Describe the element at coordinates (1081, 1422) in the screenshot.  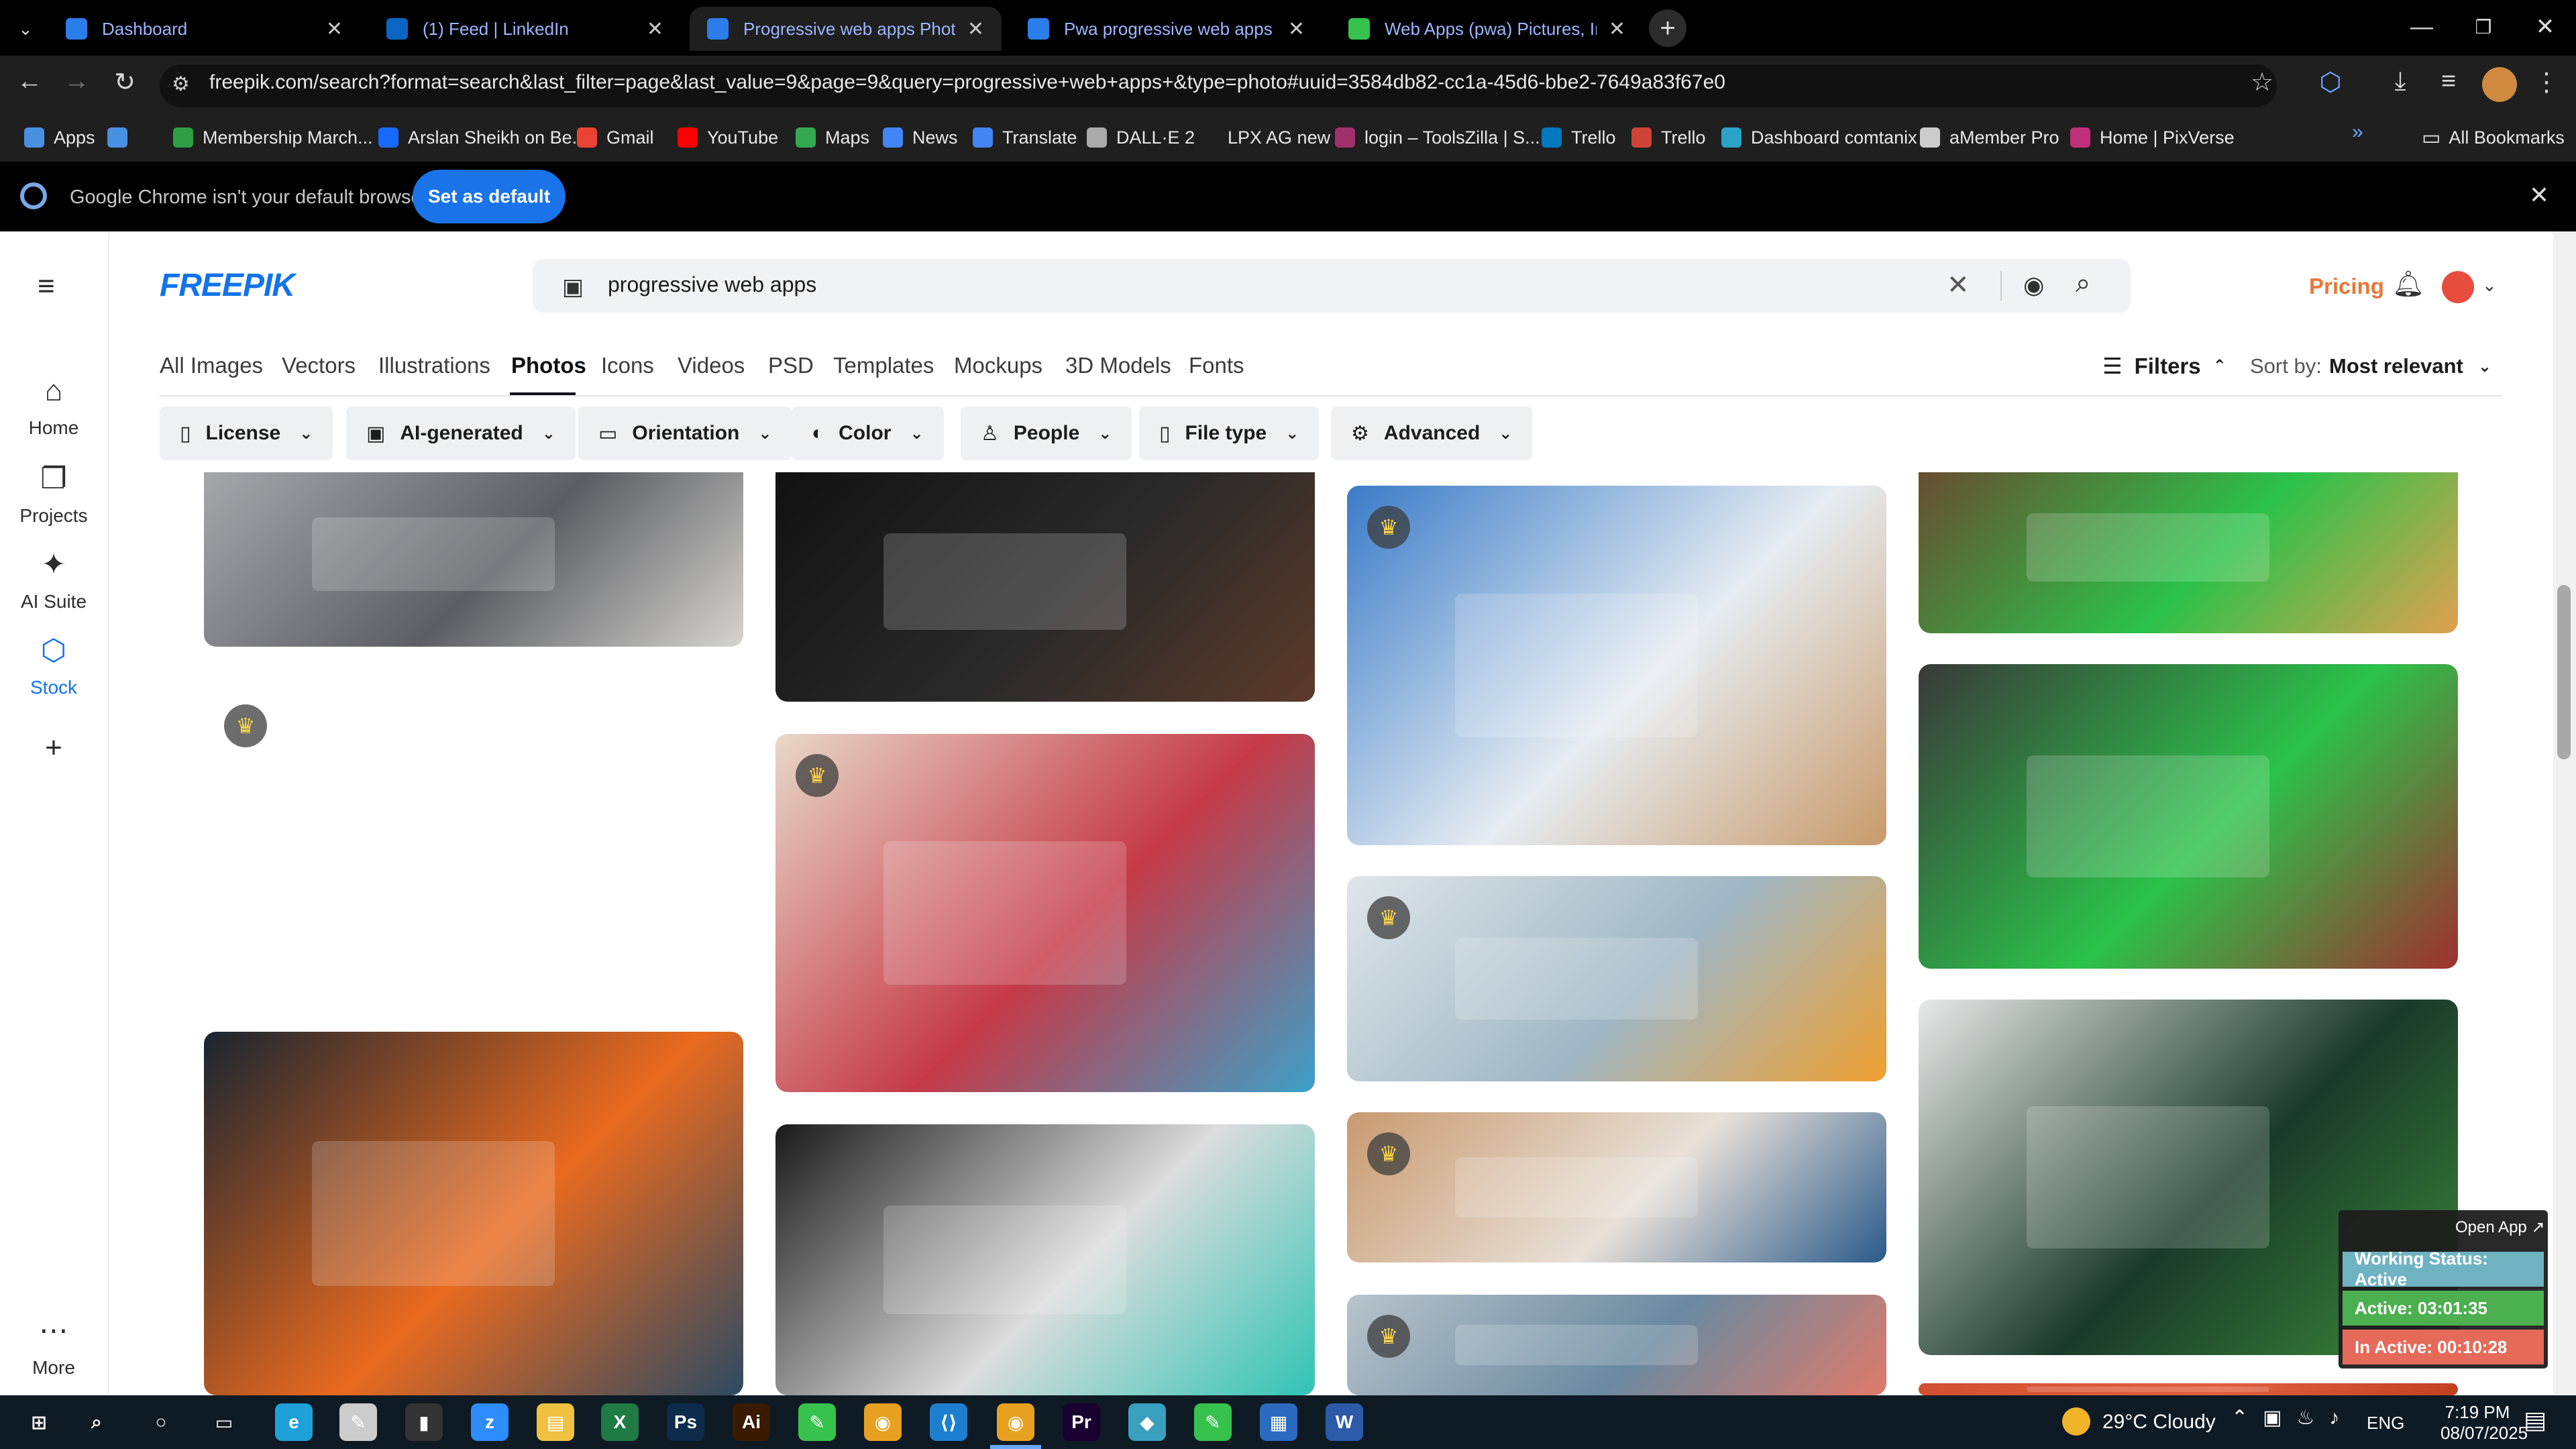
I see `taskbar-premiere-icon: Pr` at that location.